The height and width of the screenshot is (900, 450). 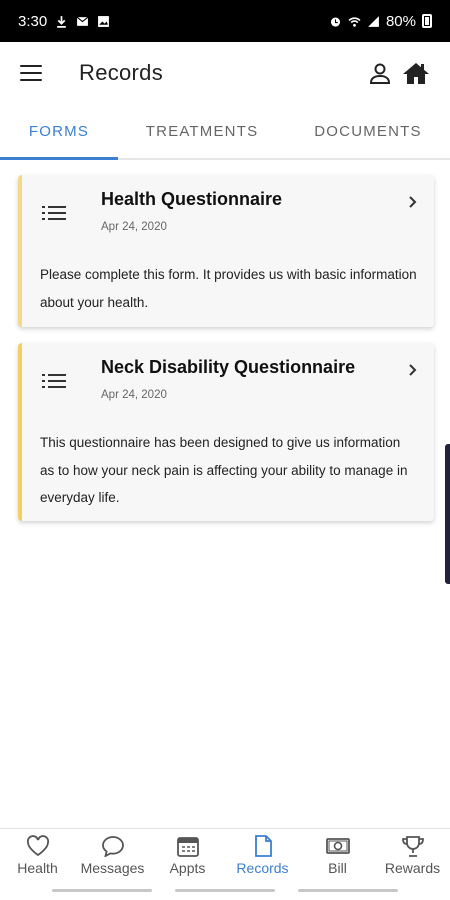 I want to click on signal-icon, so click(x=373, y=21).